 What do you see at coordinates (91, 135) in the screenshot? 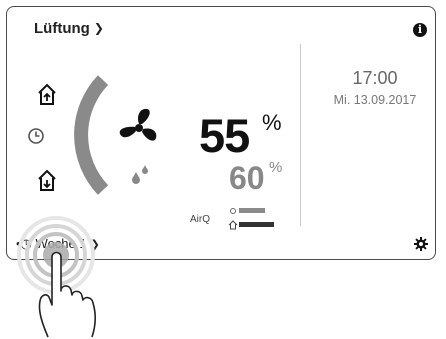
I see `level-arc` at bounding box center [91, 135].